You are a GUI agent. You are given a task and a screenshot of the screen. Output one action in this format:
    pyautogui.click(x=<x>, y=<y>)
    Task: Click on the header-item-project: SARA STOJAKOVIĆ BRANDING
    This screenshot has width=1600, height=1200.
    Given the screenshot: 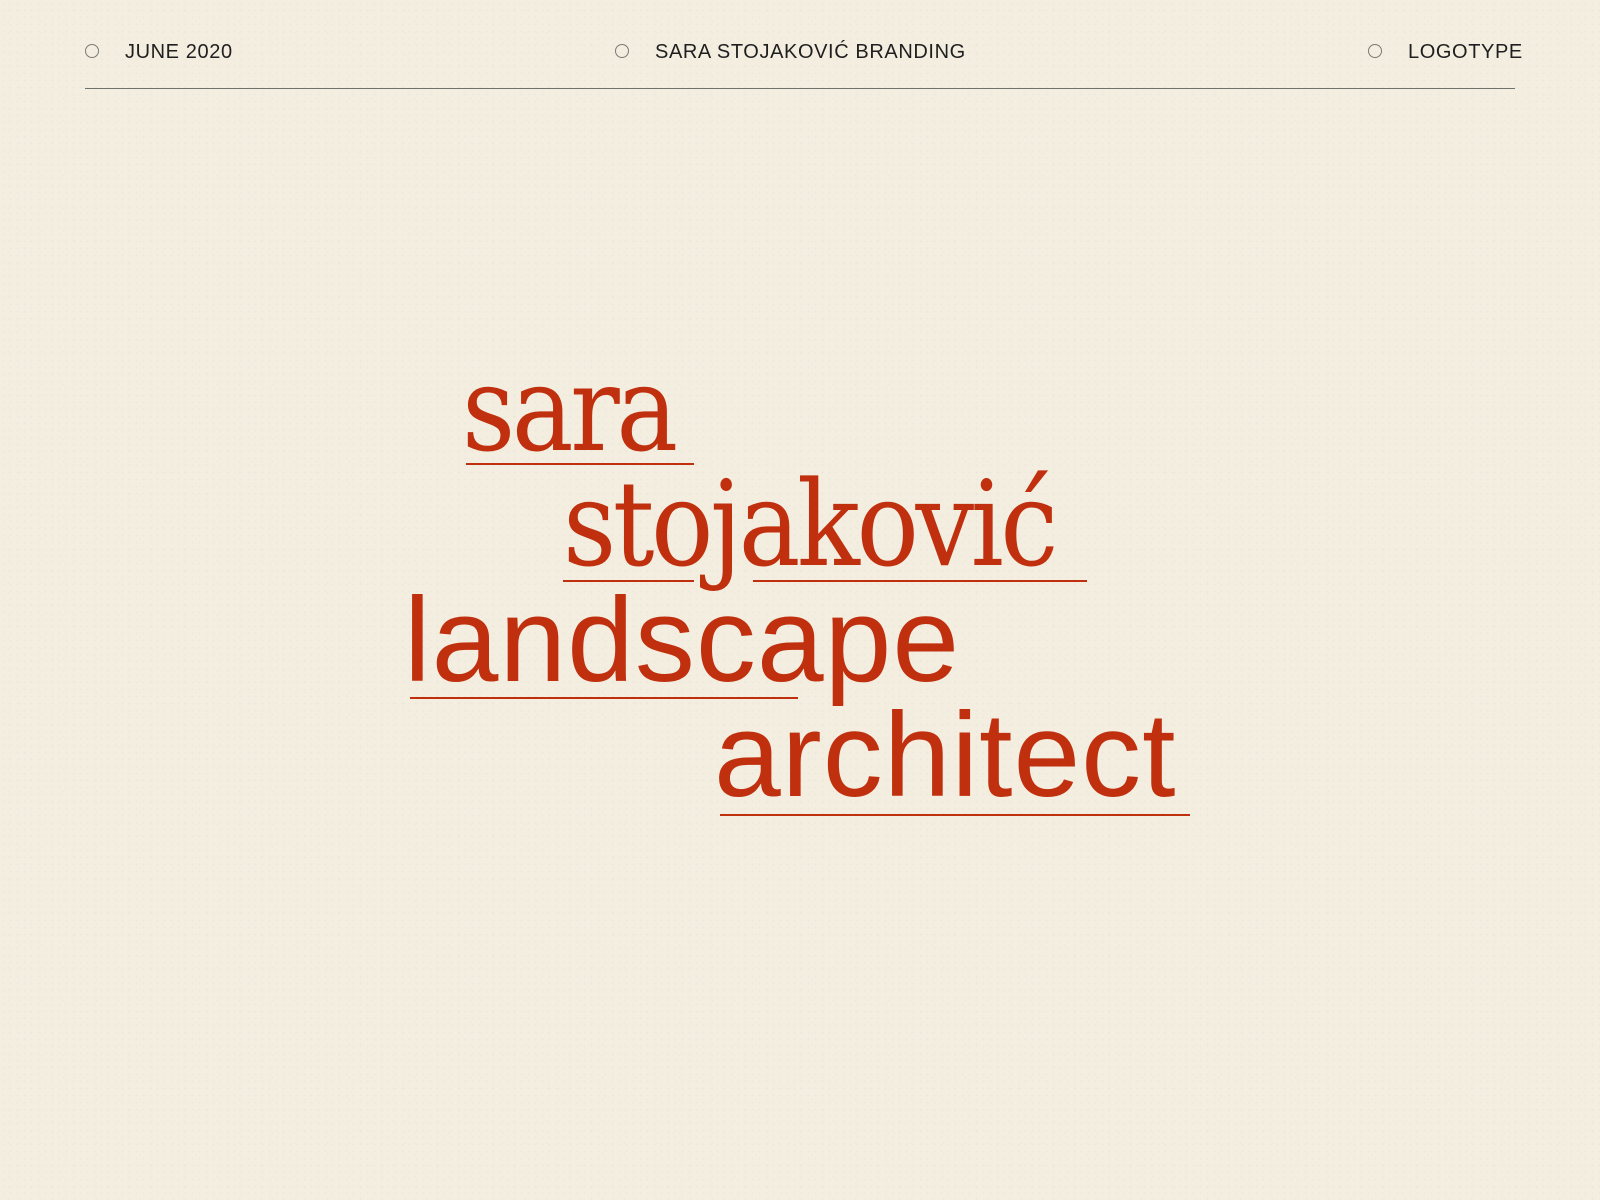 What is the action you would take?
    pyautogui.click(x=790, y=52)
    